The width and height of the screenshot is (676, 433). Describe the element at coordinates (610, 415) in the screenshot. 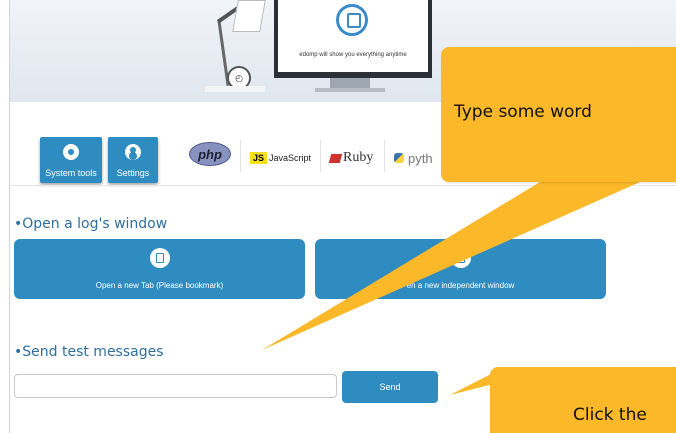

I see `tooltip-click-text: Click the` at that location.